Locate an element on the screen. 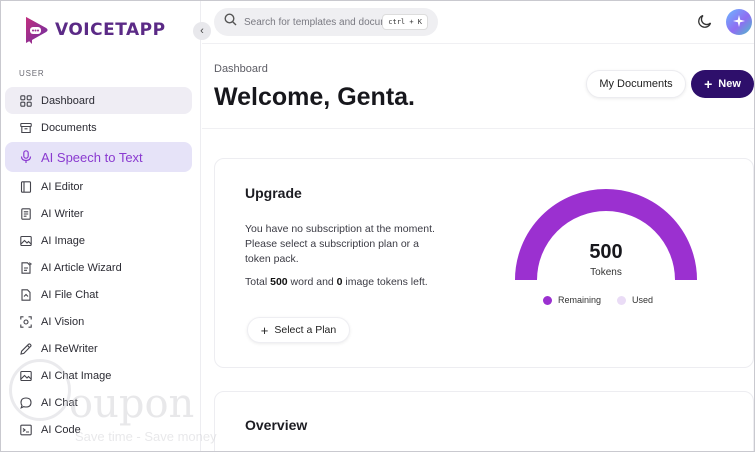 Image resolution: width=755 pixels, height=452 pixels. sidebar-item-ai-speech-to-text: AI Speech to Text is located at coordinates (98, 157).